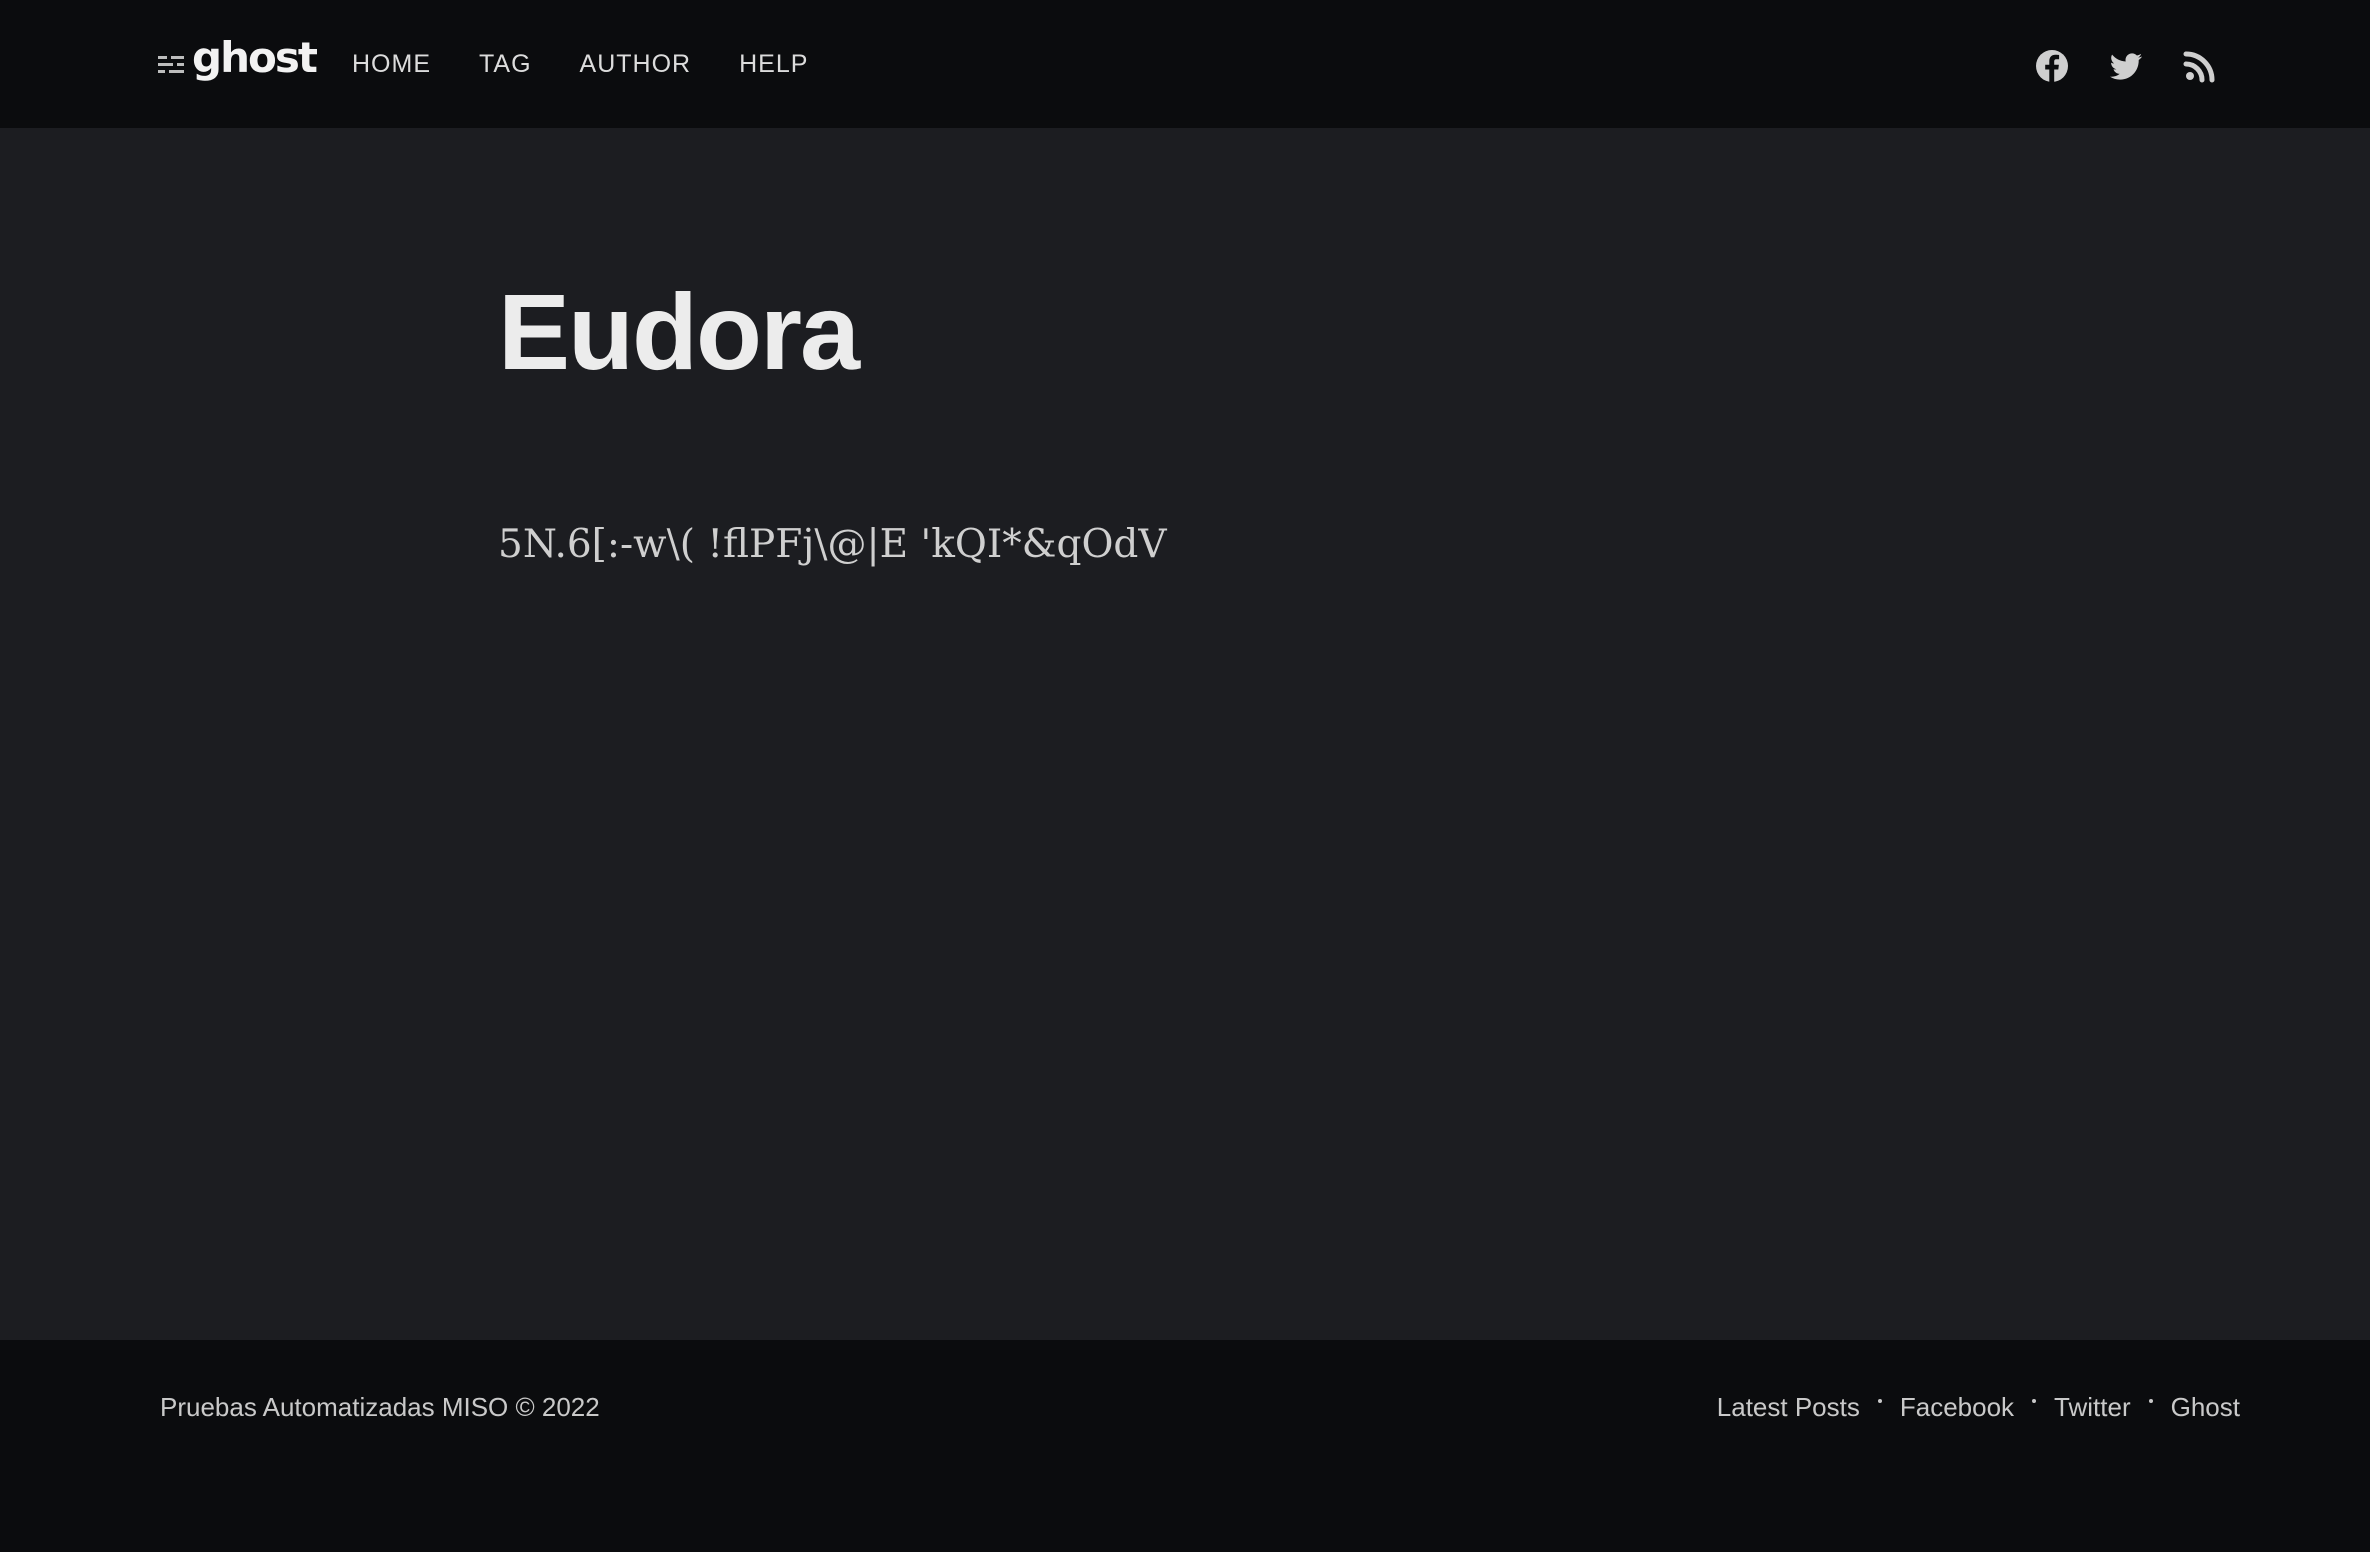 Image resolution: width=2370 pixels, height=1552 pixels. What do you see at coordinates (2092, 1407) in the screenshot?
I see `footer-link-twitter: Twitter` at bounding box center [2092, 1407].